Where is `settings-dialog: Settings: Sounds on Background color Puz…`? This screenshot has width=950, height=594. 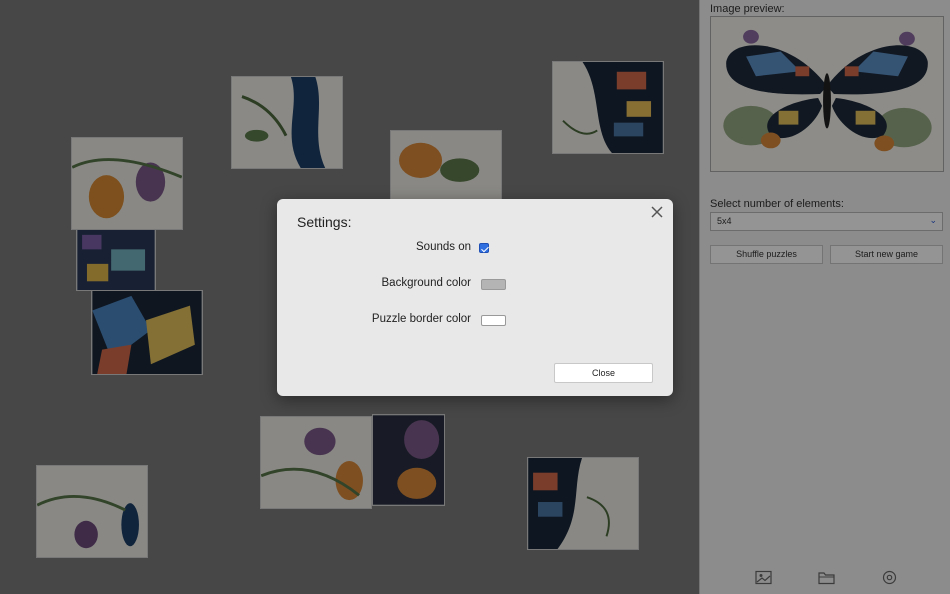 settings-dialog: Settings: Sounds on Background color Puz… is located at coordinates (475, 297).